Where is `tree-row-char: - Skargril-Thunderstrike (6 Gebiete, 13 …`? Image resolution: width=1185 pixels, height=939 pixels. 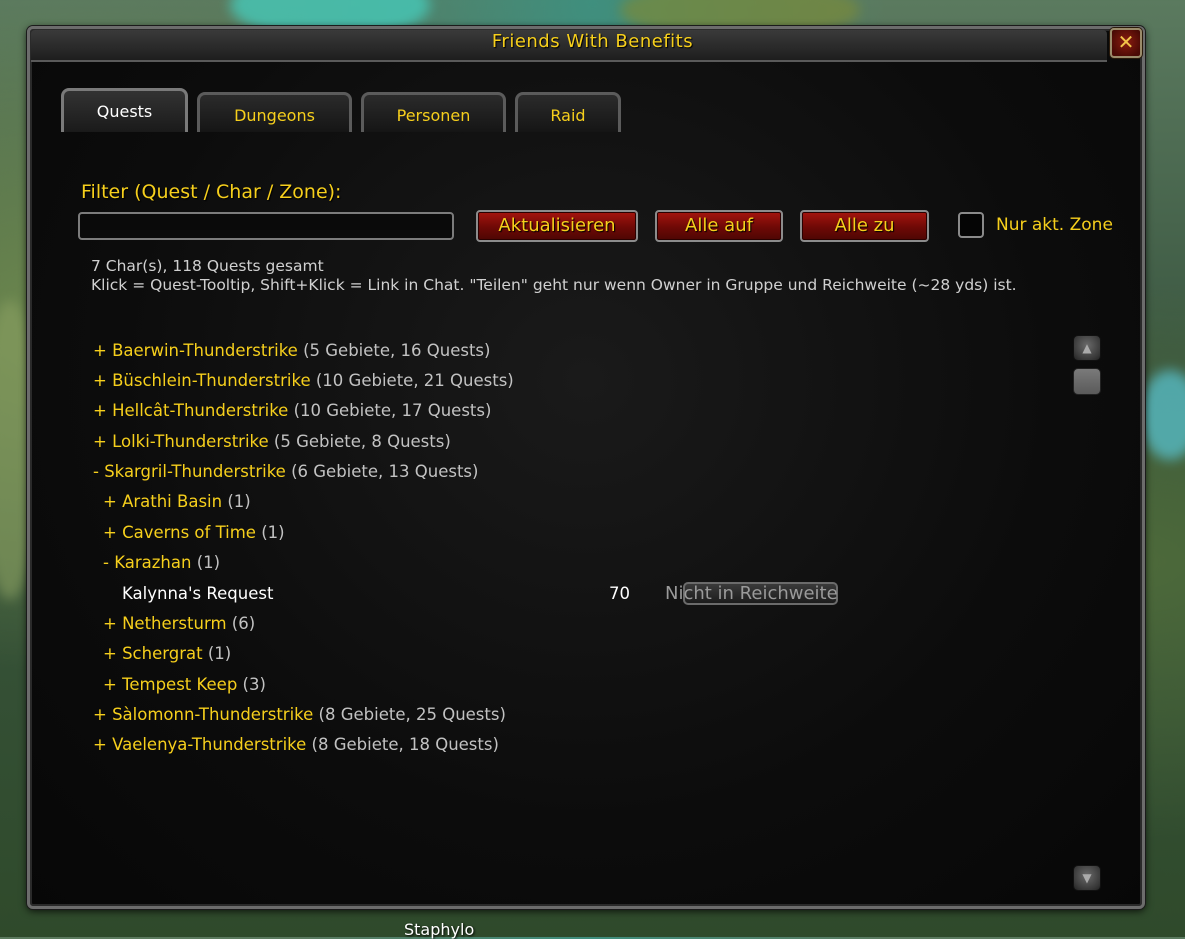
tree-row-char: - Skargril-Thunderstrike (6 Gebiete, 13 … is located at coordinates (285, 471).